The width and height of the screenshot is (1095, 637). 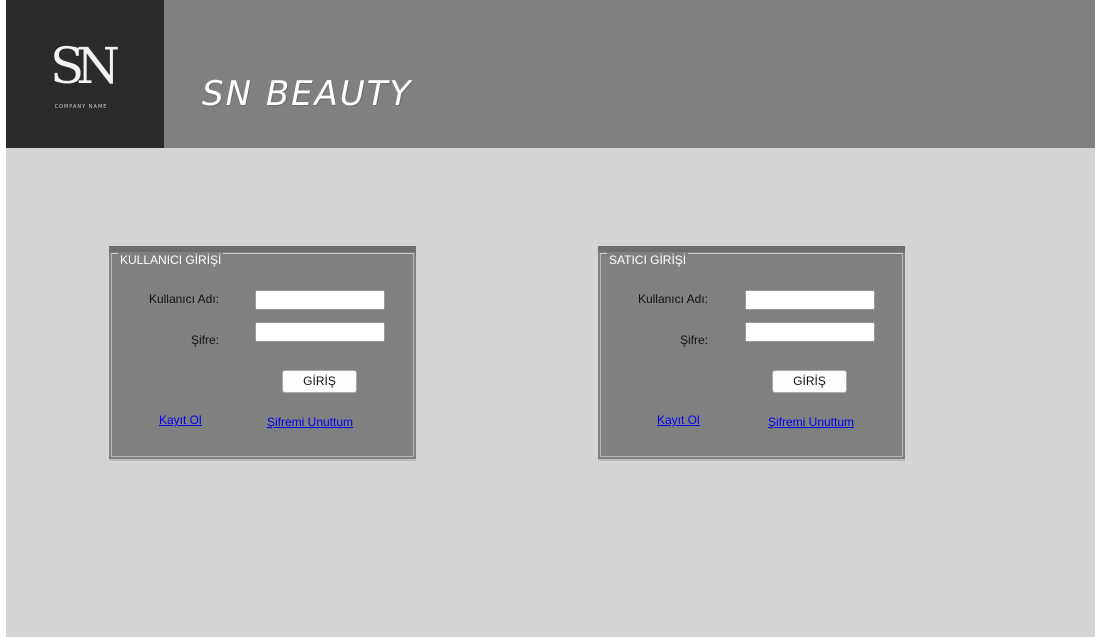 I want to click on logo-mark: SN, so click(x=84, y=66).